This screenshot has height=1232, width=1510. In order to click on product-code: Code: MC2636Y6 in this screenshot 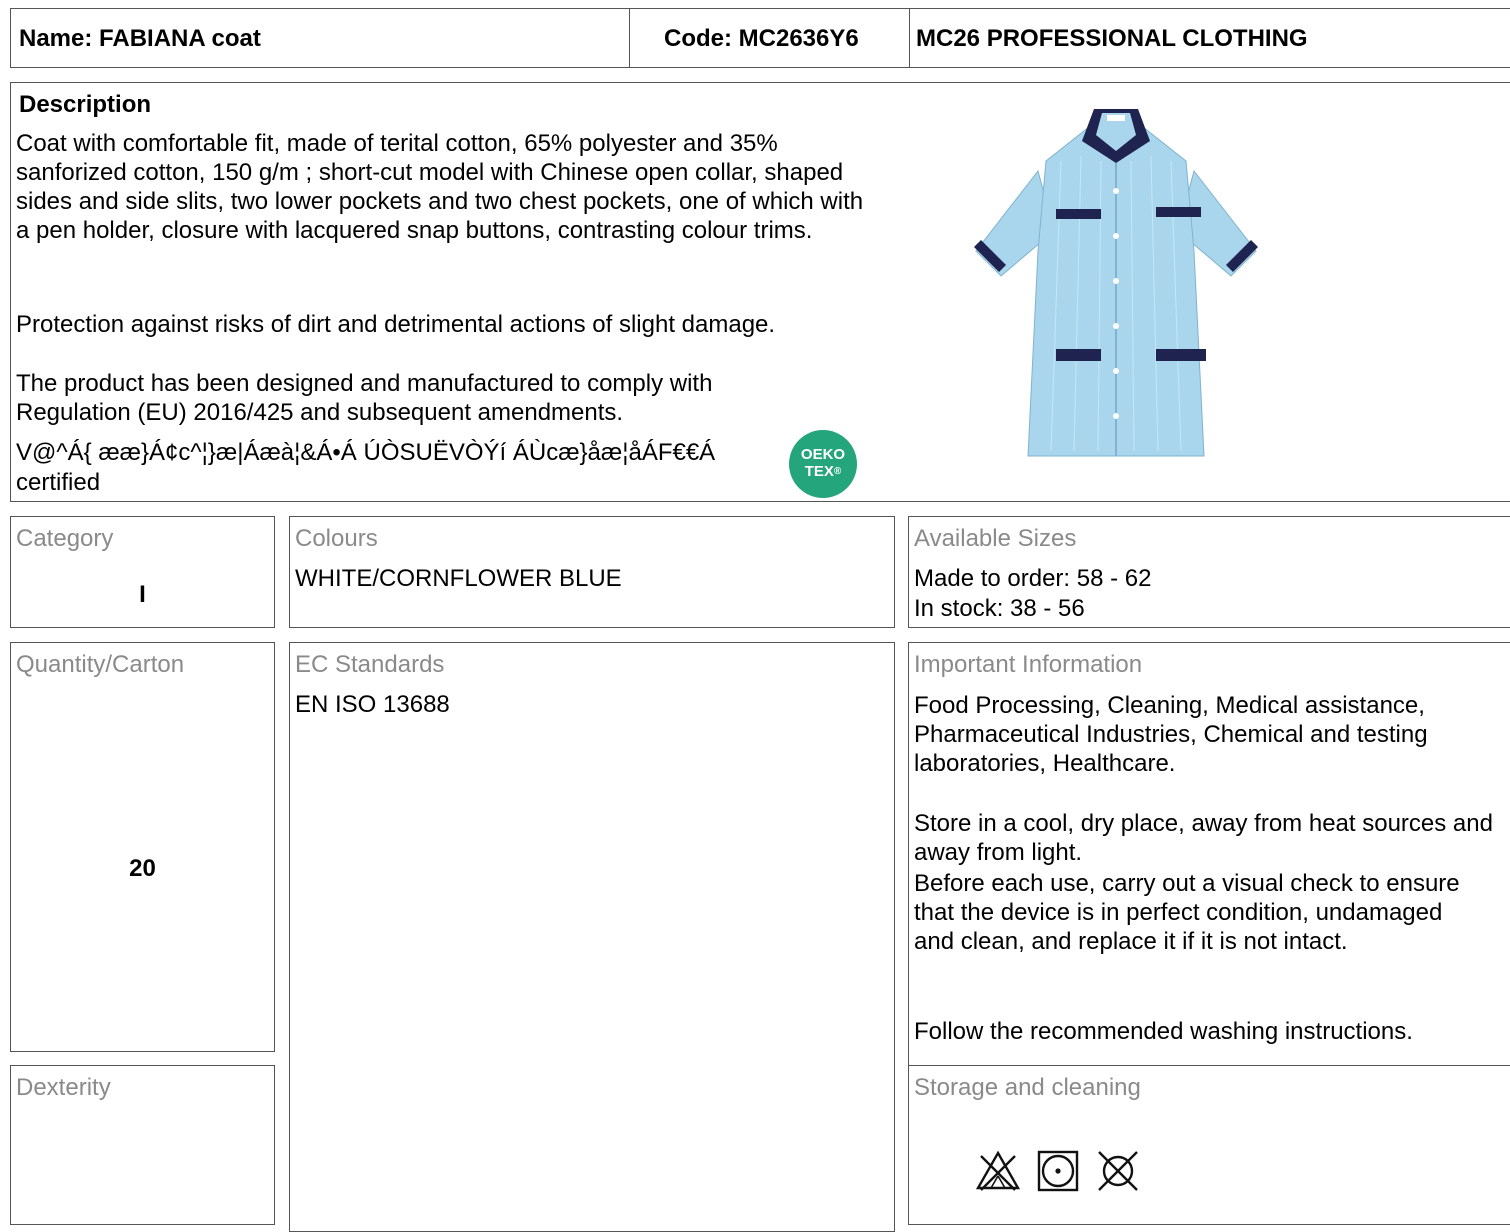, I will do `click(761, 38)`.